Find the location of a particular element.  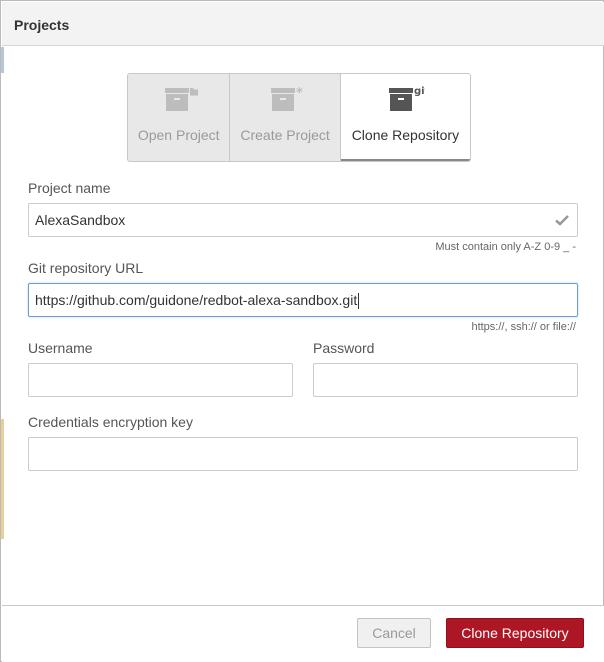

dialog-titlebar: Projects is located at coordinates (303, 24).